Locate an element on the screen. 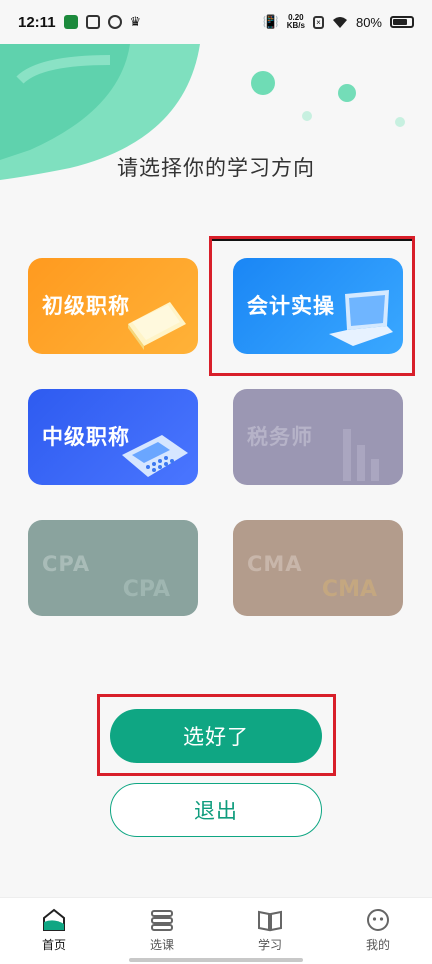 This screenshot has height=964, width=432. battery-icon is located at coordinates (402, 22).